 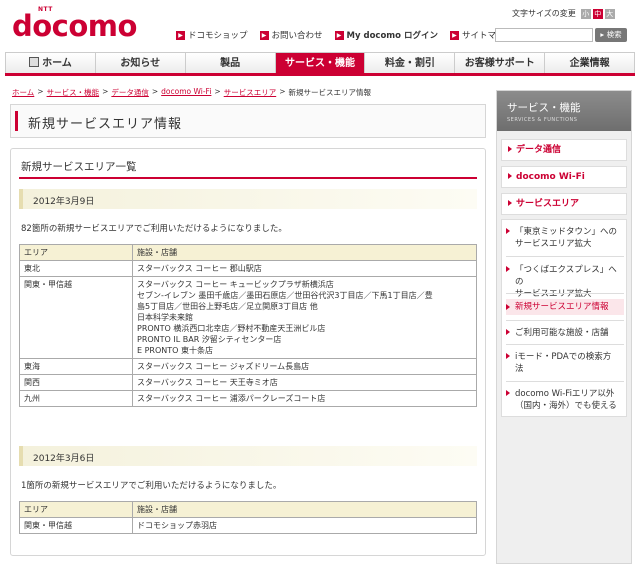 What do you see at coordinates (76, 525) in the screenshot?
I see `area-cell: 関東・甲信越` at bounding box center [76, 525].